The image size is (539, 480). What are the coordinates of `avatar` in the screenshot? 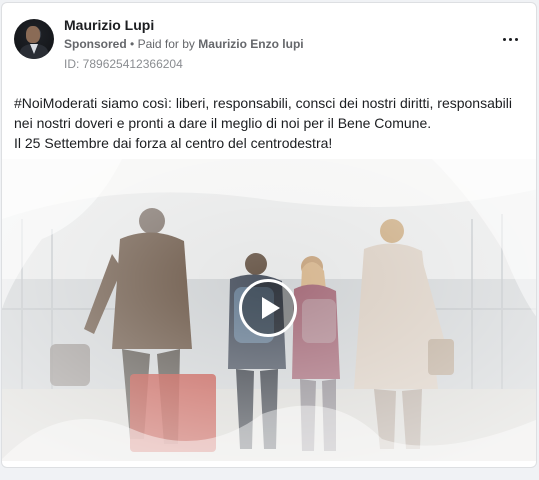 It's located at (34, 39).